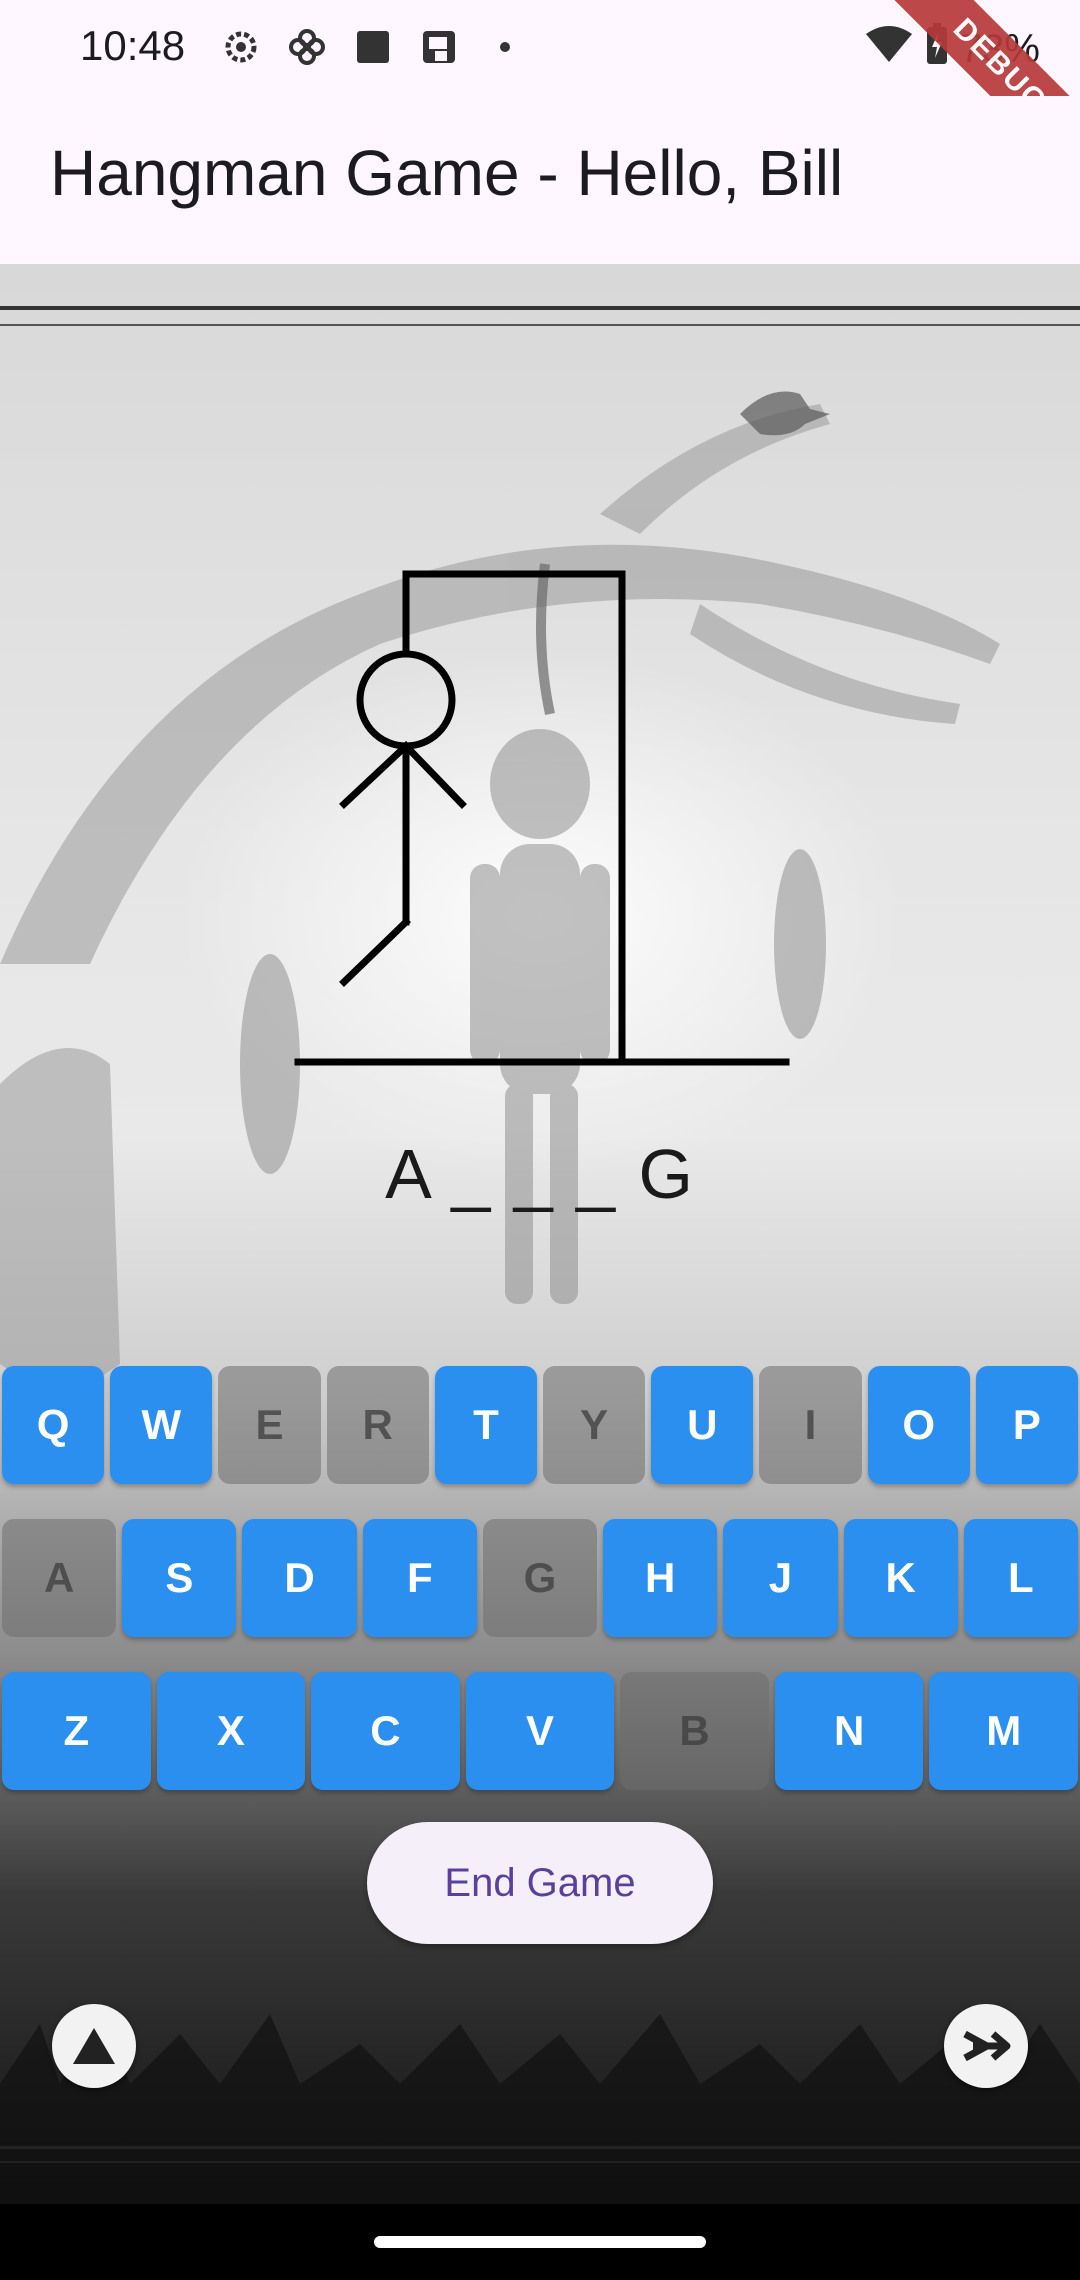 The height and width of the screenshot is (2280, 1080). Describe the element at coordinates (540, 2154) in the screenshot. I see `frame-bottom-border` at that location.